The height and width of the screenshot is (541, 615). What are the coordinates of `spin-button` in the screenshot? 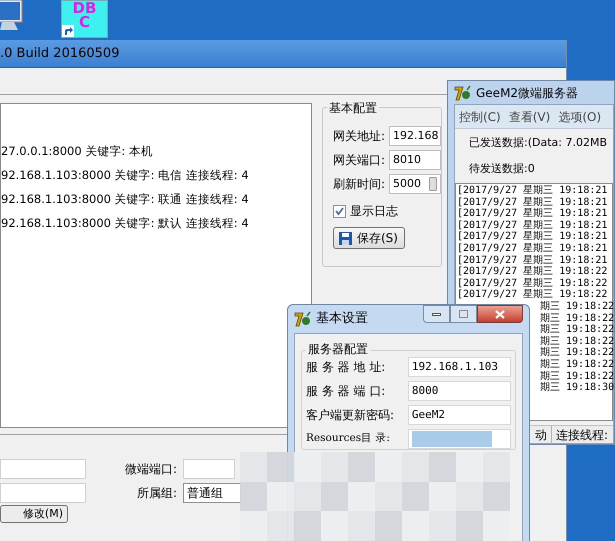 It's located at (433, 184).